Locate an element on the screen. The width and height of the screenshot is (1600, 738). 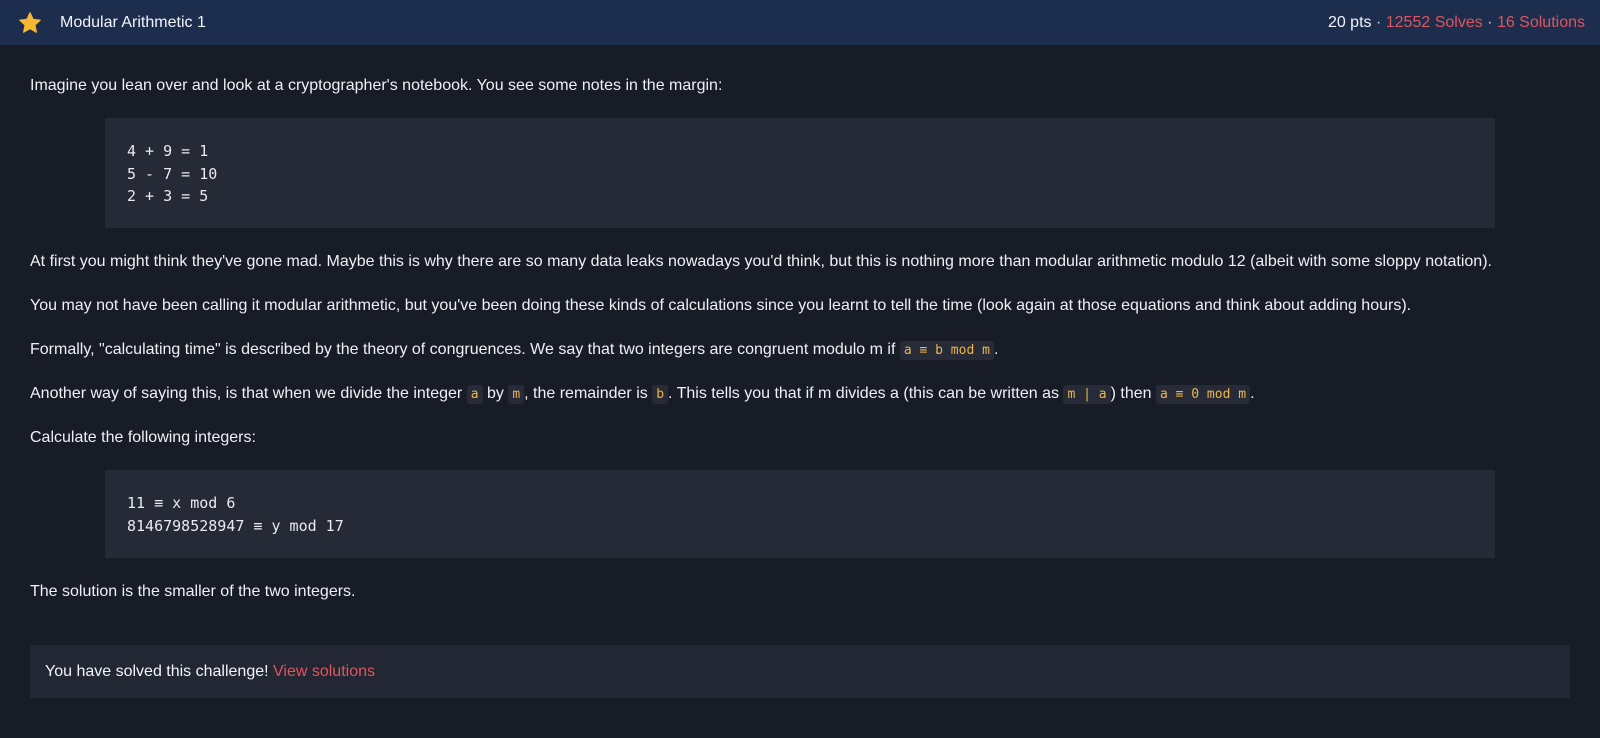
inline-code: m is located at coordinates (516, 394).